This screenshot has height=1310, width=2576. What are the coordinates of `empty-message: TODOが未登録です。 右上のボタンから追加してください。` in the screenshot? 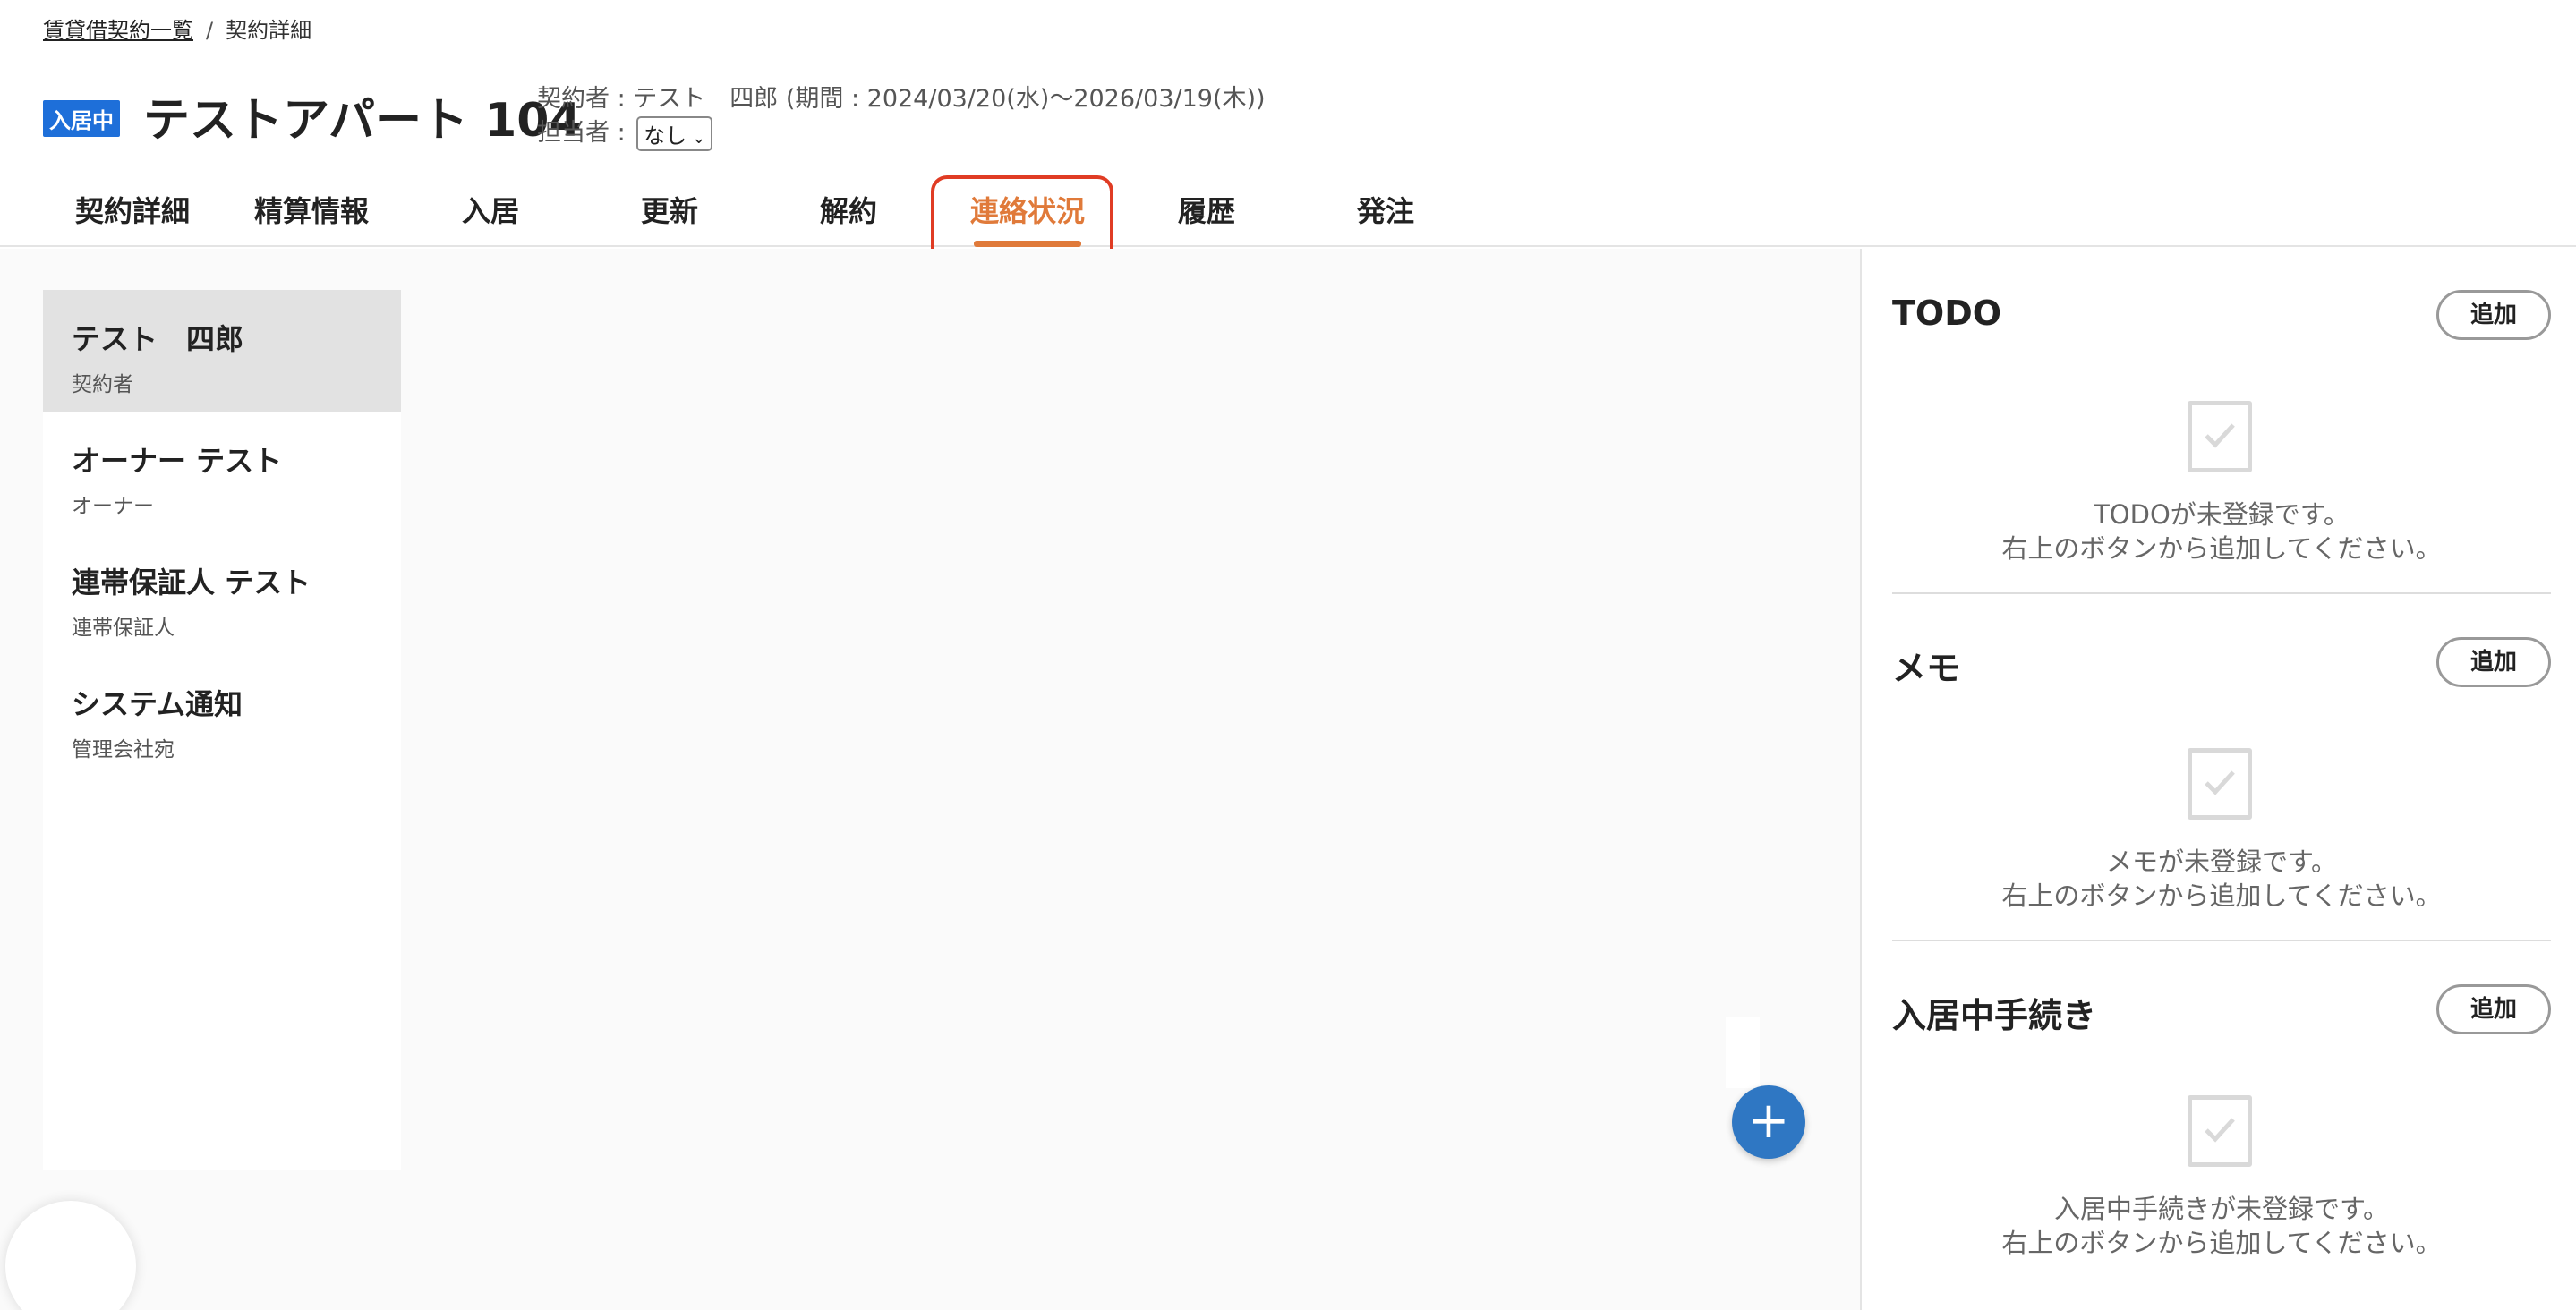 It's located at (2221, 531).